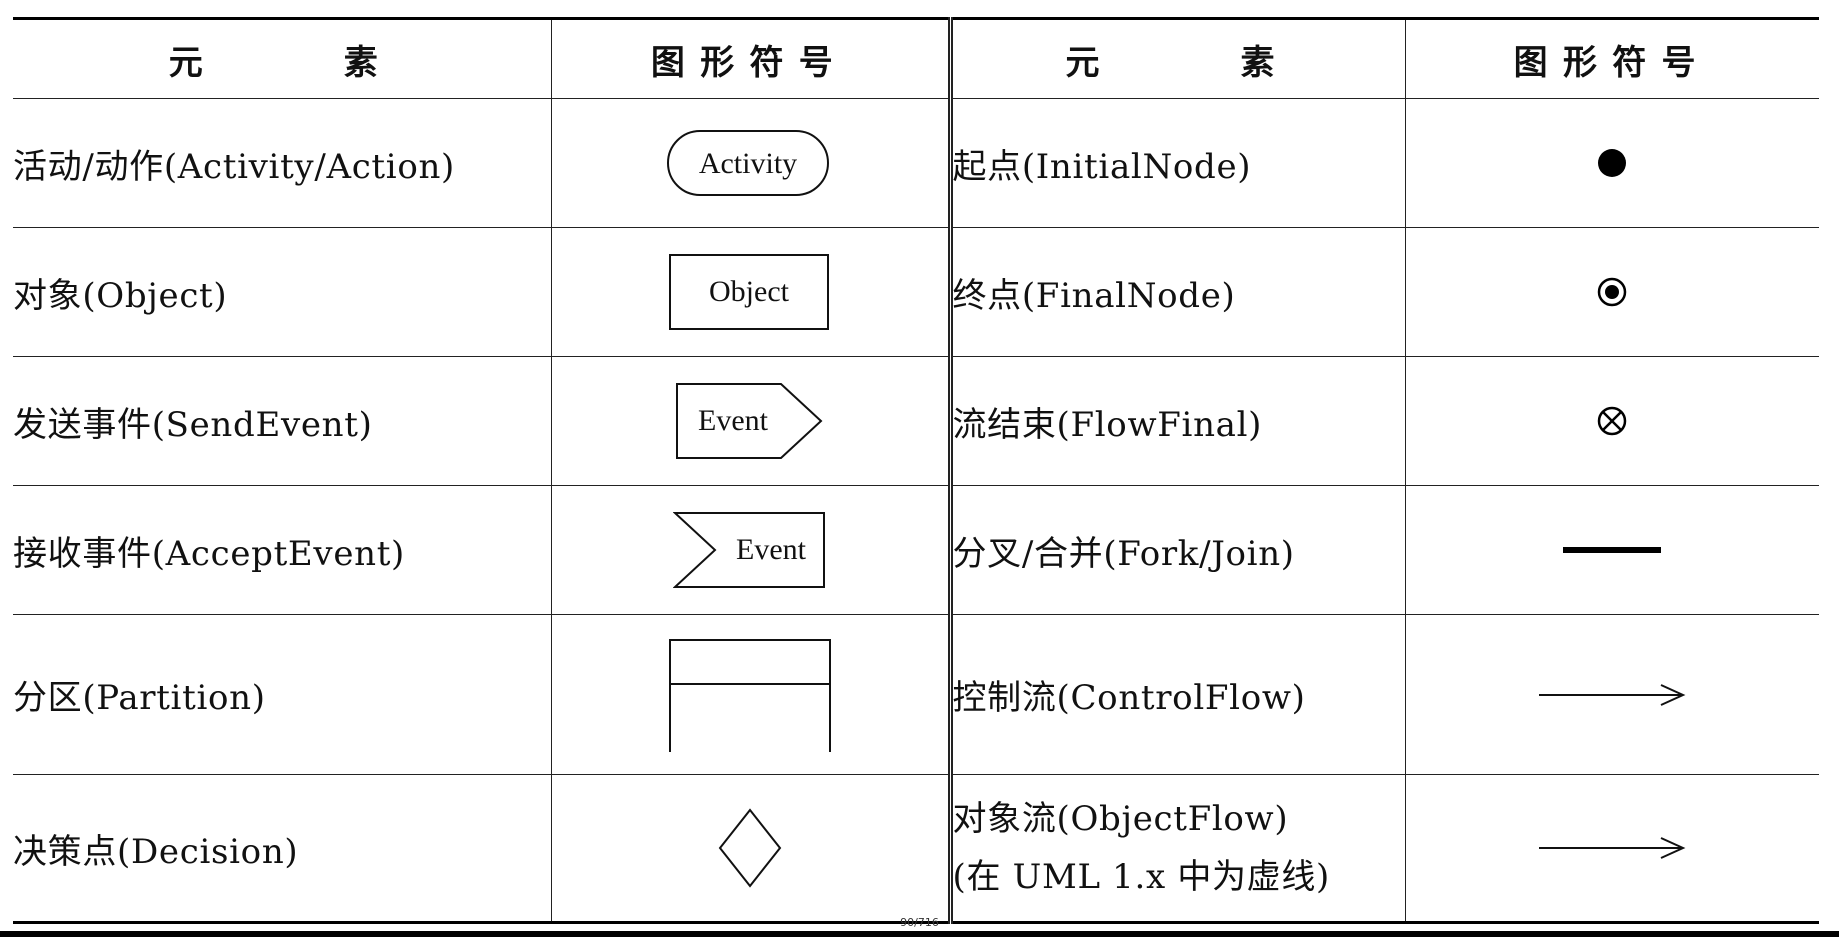 The width and height of the screenshot is (1839, 937). I want to click on initial-node-filled-circle-icon, so click(1612, 163).